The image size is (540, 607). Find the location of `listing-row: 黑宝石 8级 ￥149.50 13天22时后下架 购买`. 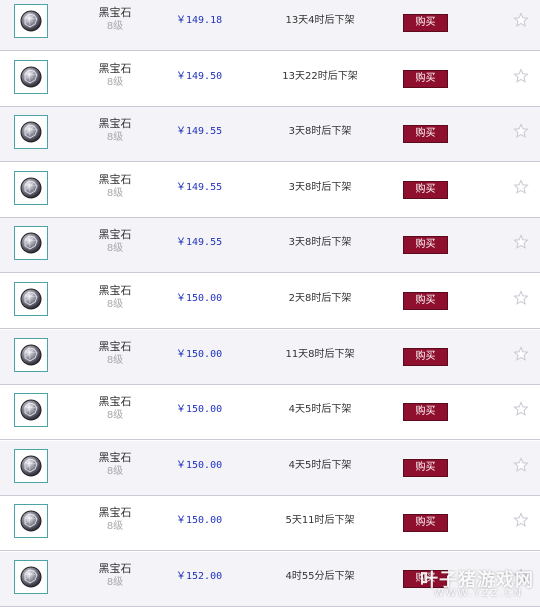

listing-row: 黑宝石 8级 ￥149.50 13天22时后下架 购买 is located at coordinates (270, 79).